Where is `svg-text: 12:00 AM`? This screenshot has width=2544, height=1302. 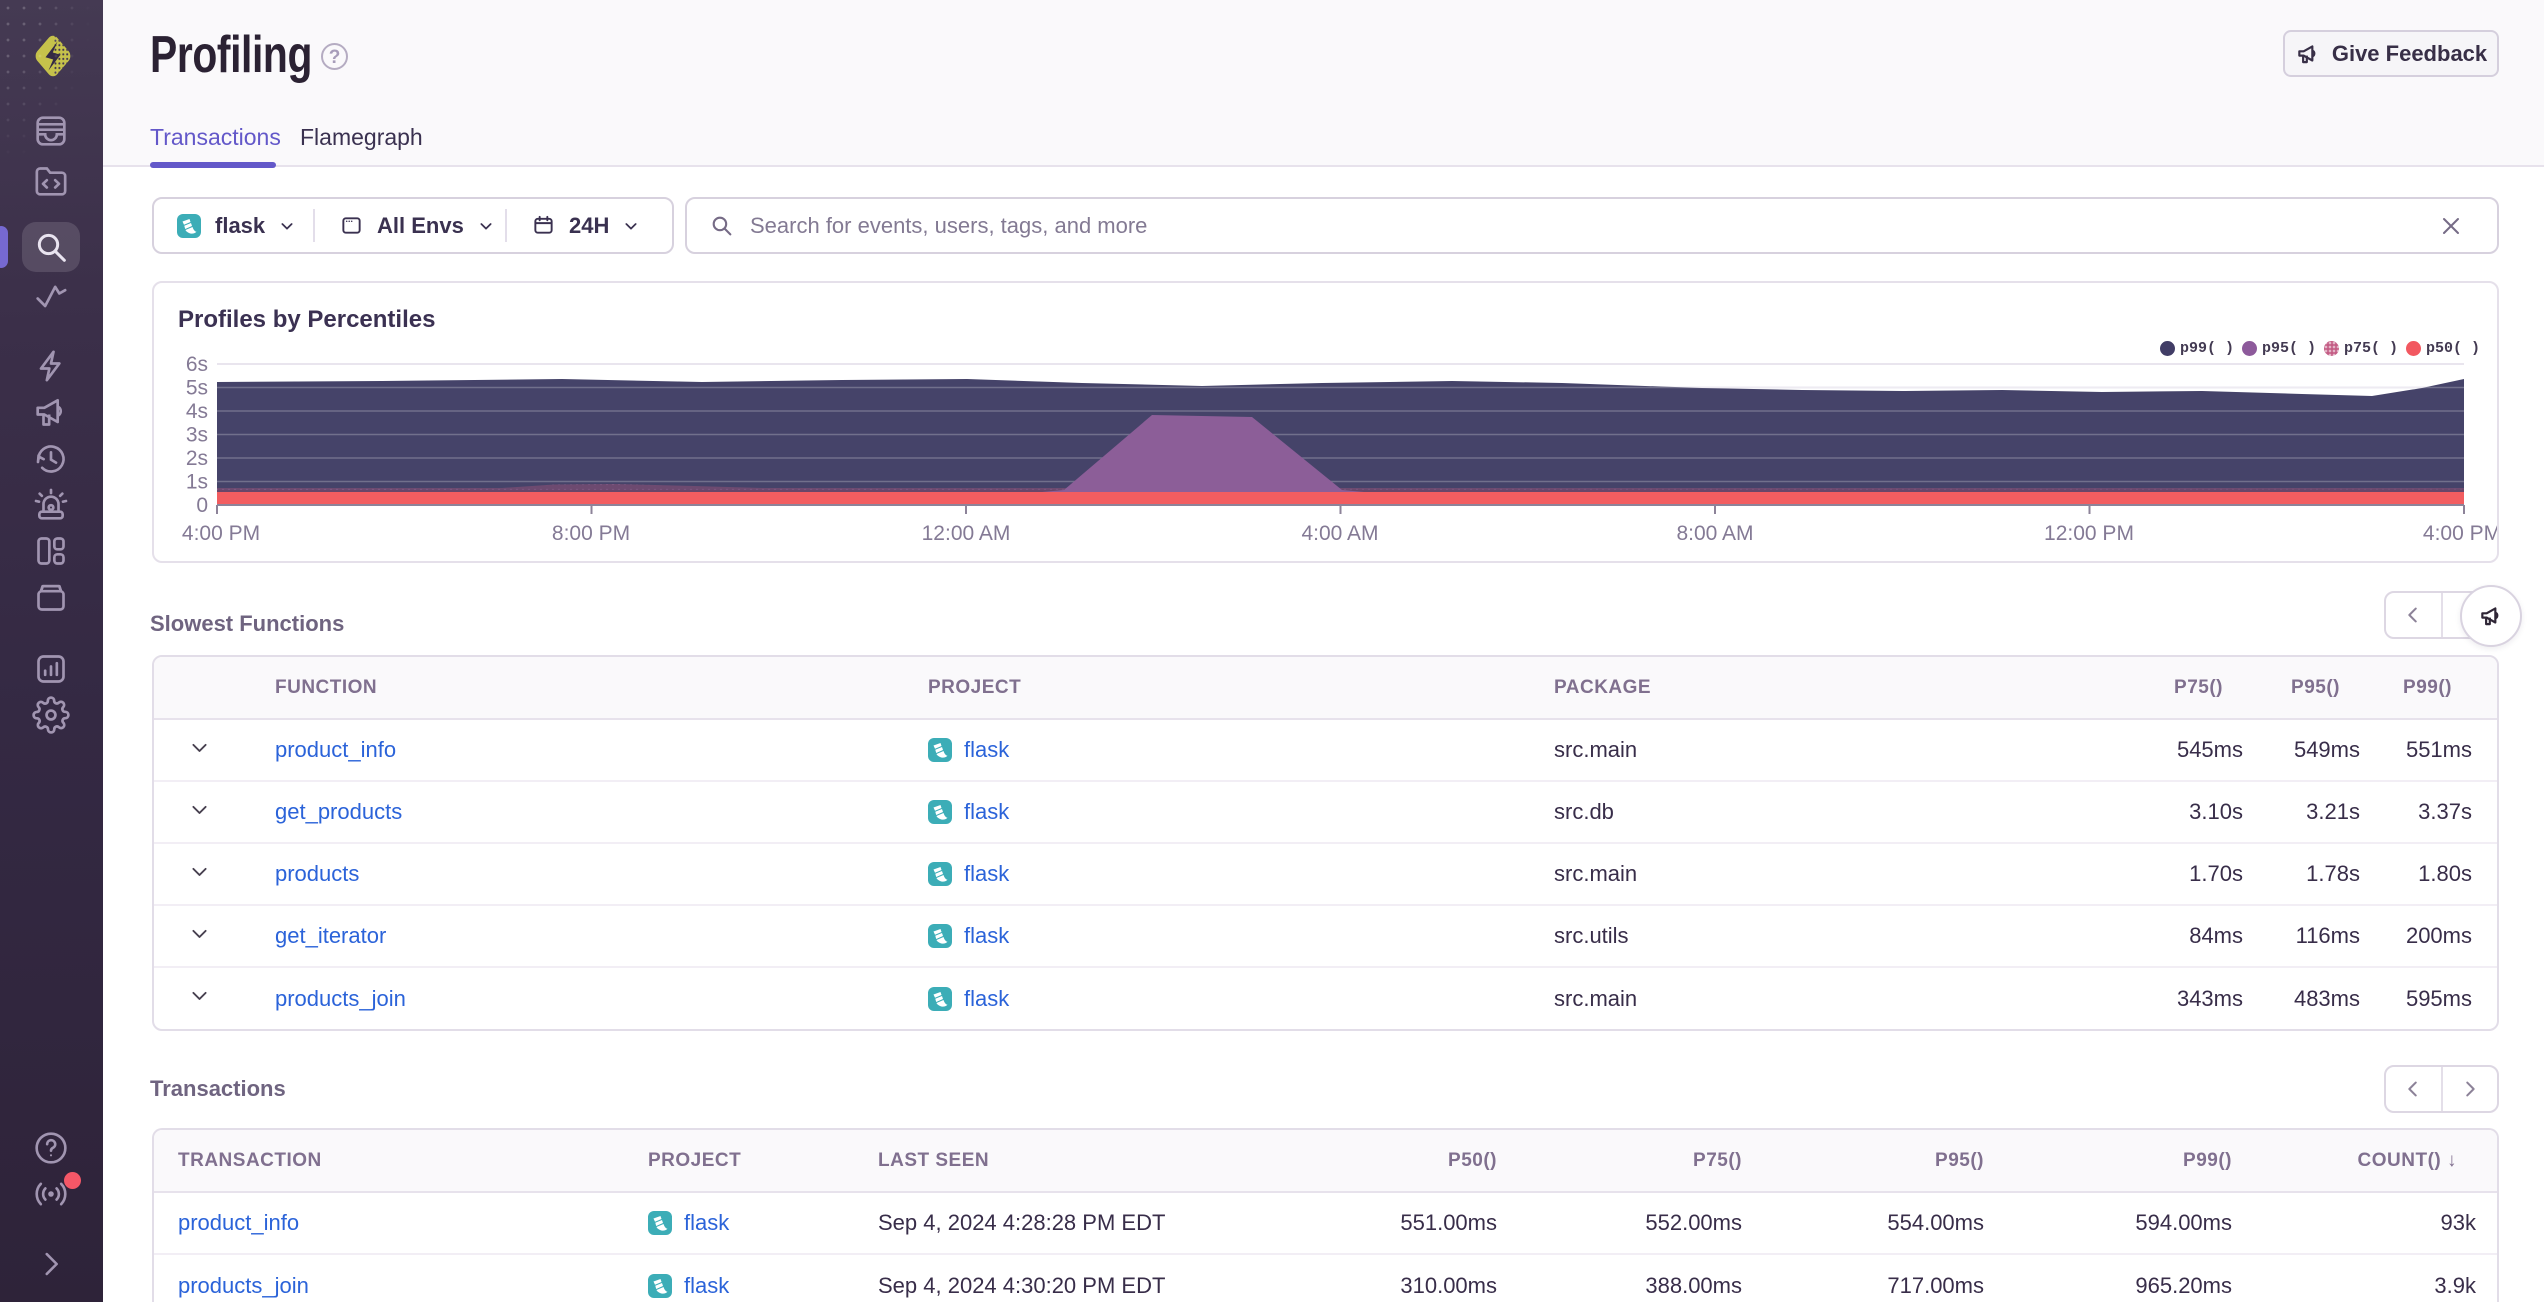
svg-text: 12:00 AM is located at coordinates (966, 533).